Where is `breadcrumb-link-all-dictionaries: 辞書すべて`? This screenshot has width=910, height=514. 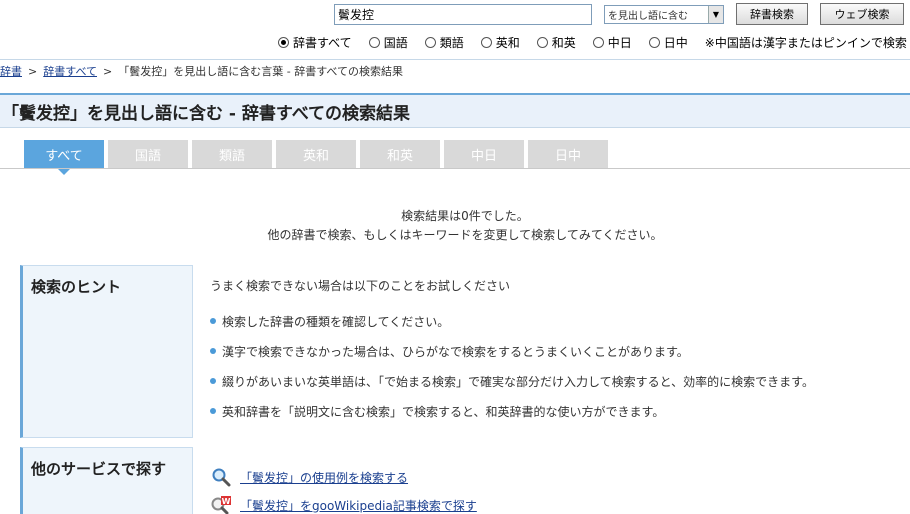
breadcrumb-link-all-dictionaries: 辞書すべて is located at coordinates (70, 71).